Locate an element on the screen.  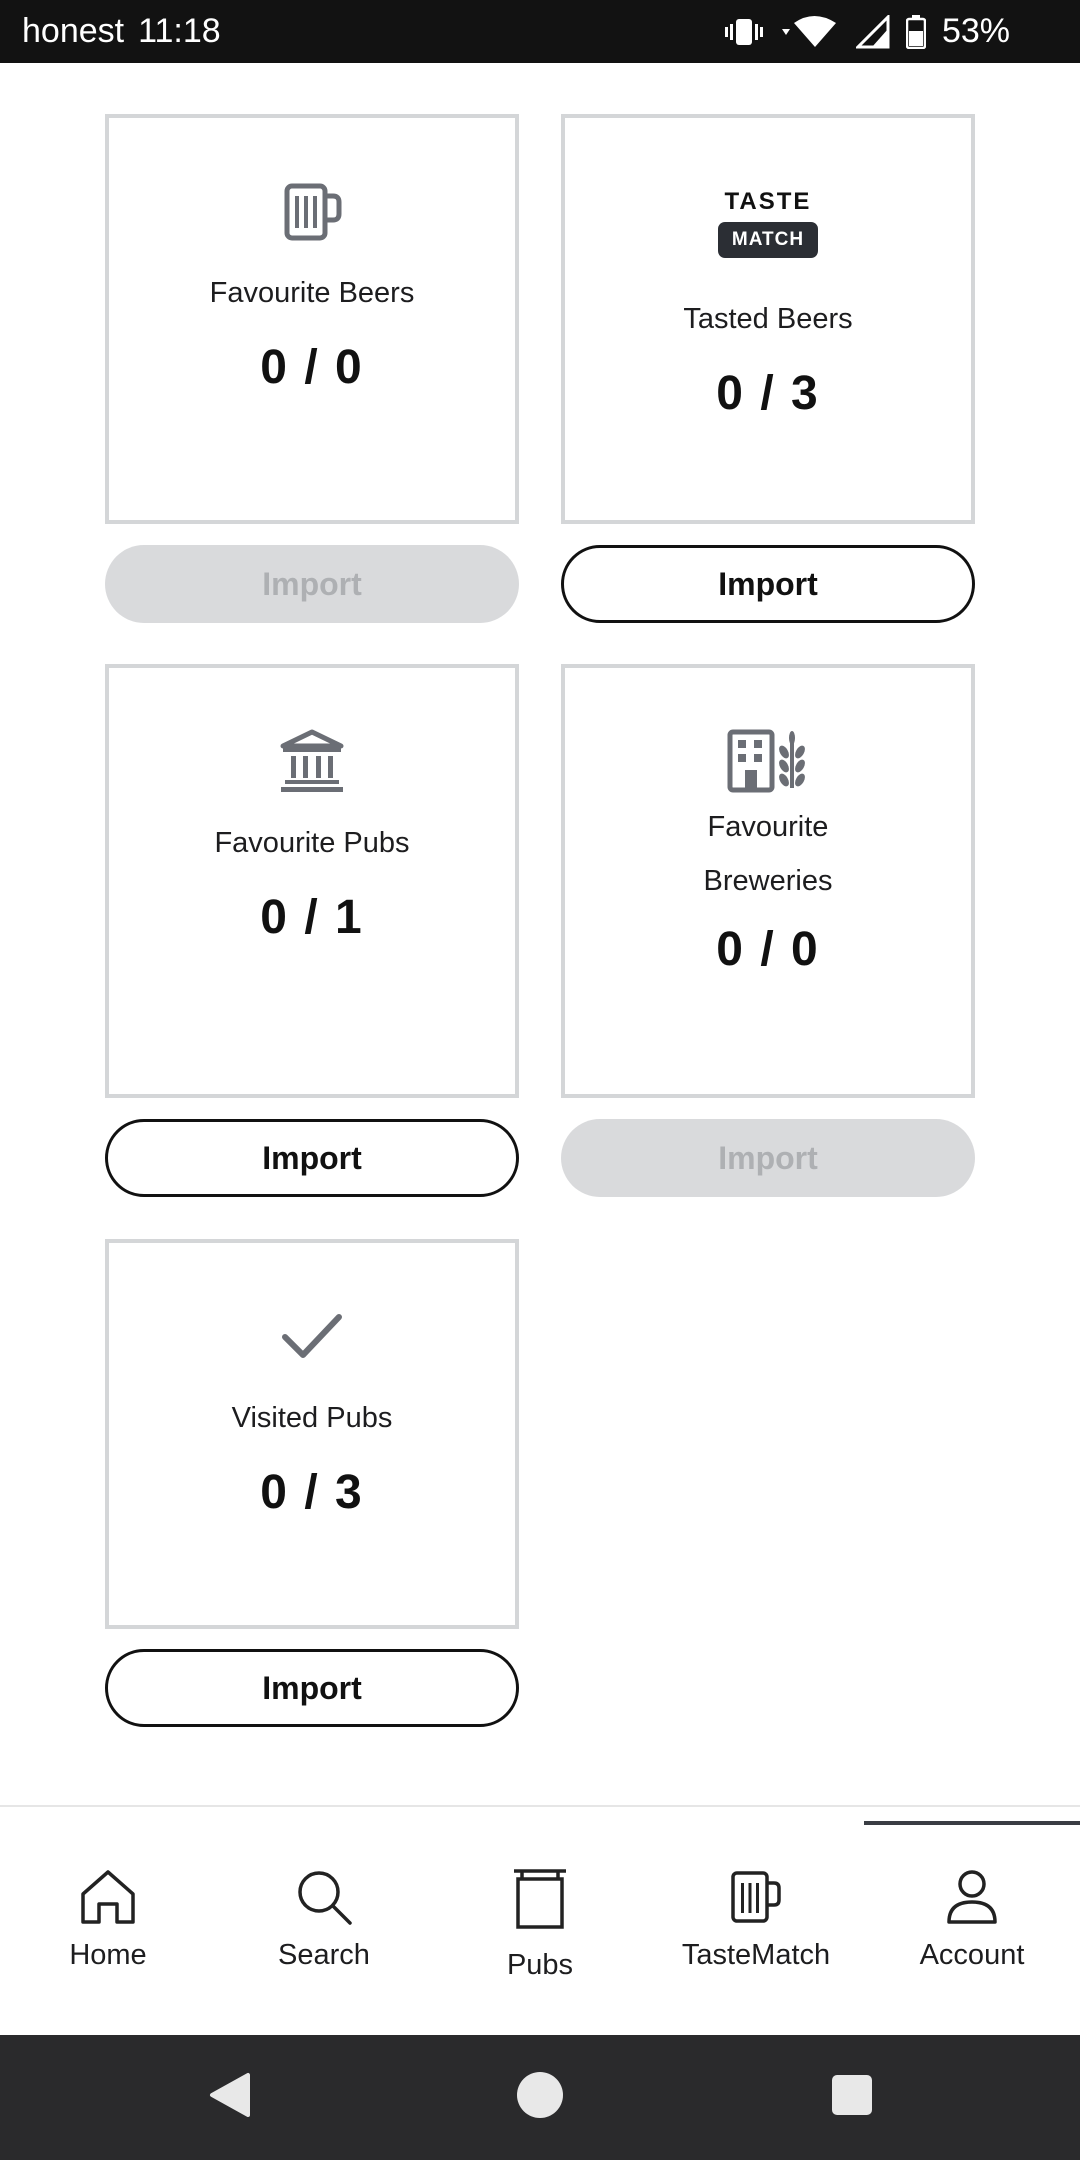
back-triangle-icon is located at coordinates (230, 2097).